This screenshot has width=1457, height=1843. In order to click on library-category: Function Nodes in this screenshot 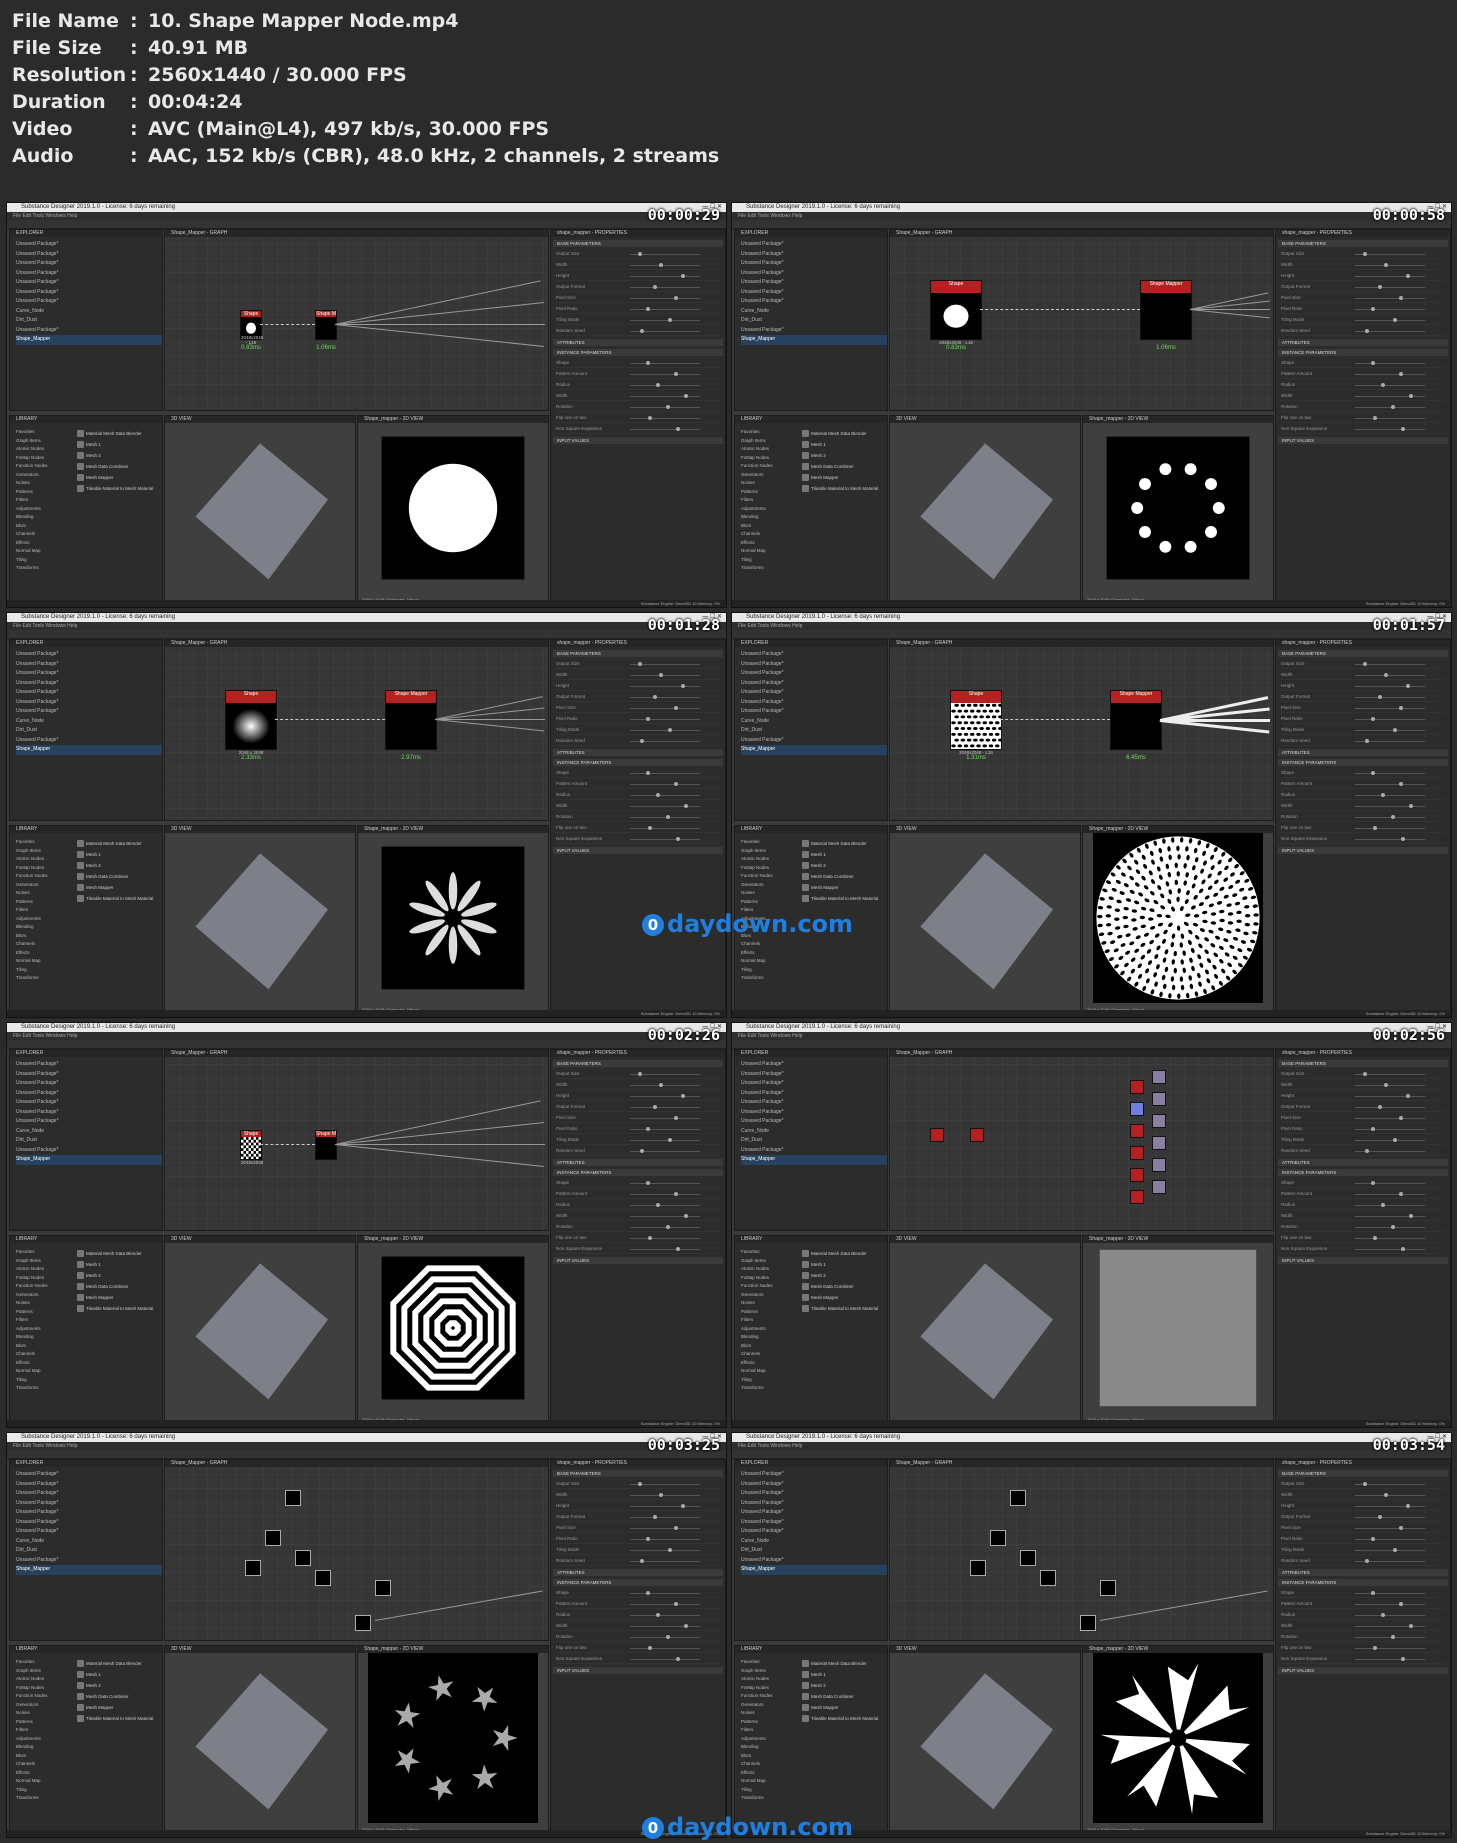, I will do `click(42, 1286)`.